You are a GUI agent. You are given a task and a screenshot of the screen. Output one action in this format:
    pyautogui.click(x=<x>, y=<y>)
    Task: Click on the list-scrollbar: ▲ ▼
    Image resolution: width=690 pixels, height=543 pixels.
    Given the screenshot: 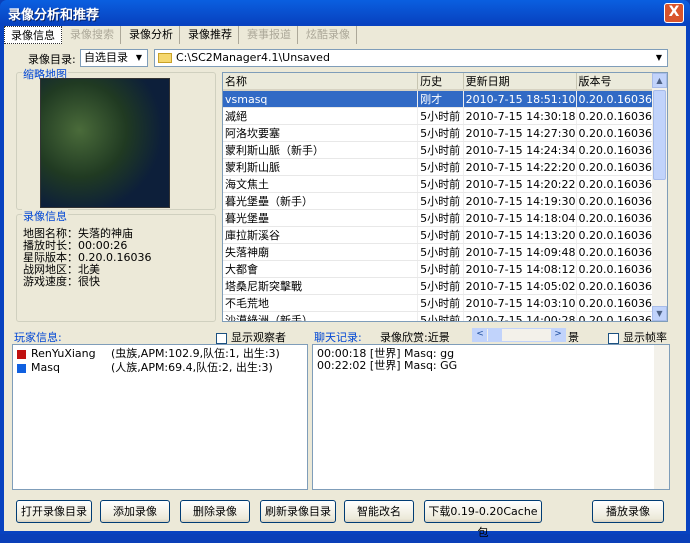 What is the action you would take?
    pyautogui.click(x=659, y=197)
    